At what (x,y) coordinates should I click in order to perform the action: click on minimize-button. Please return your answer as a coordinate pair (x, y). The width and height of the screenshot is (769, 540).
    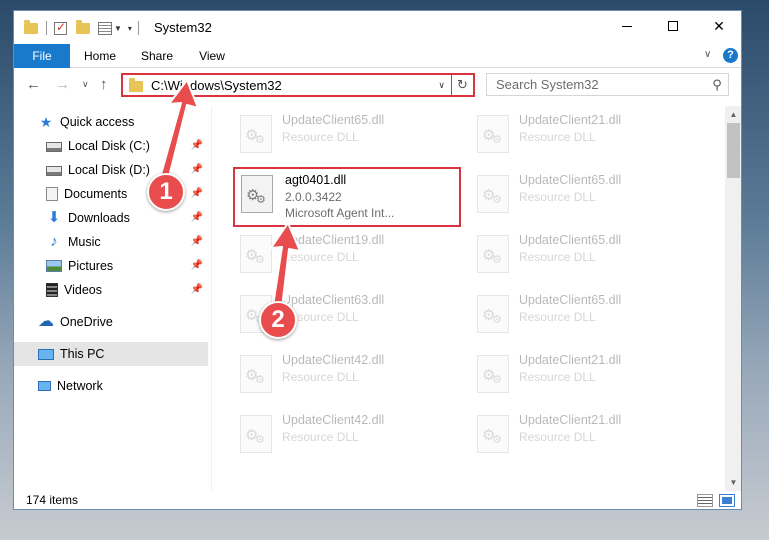
    Looking at the image, I should click on (627, 26).